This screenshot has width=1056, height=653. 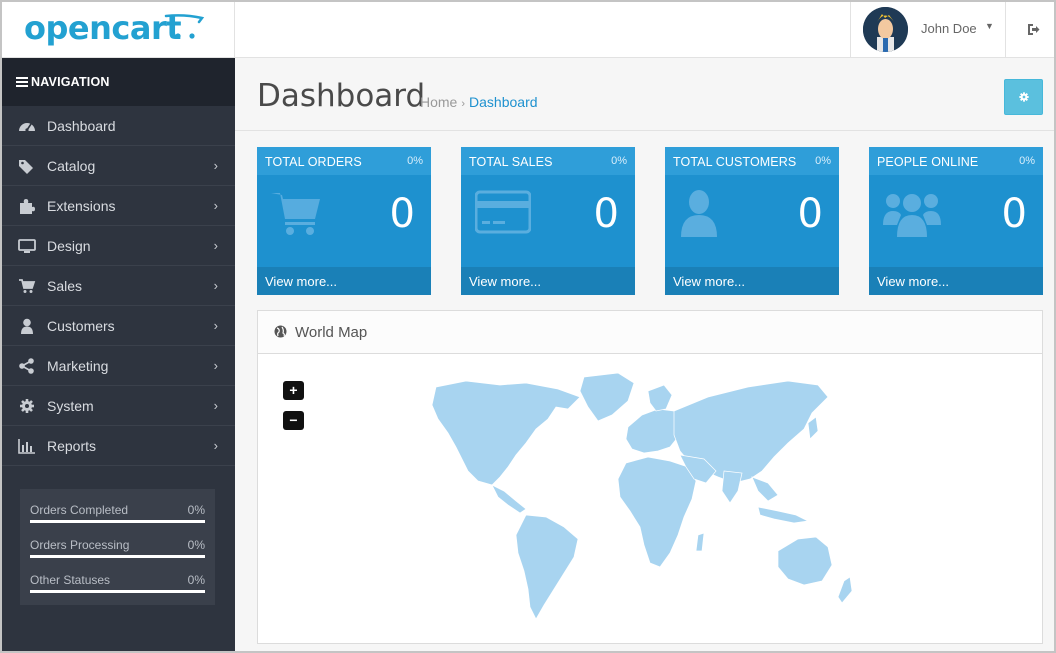 I want to click on logo-cart-icon, so click(x=184, y=26).